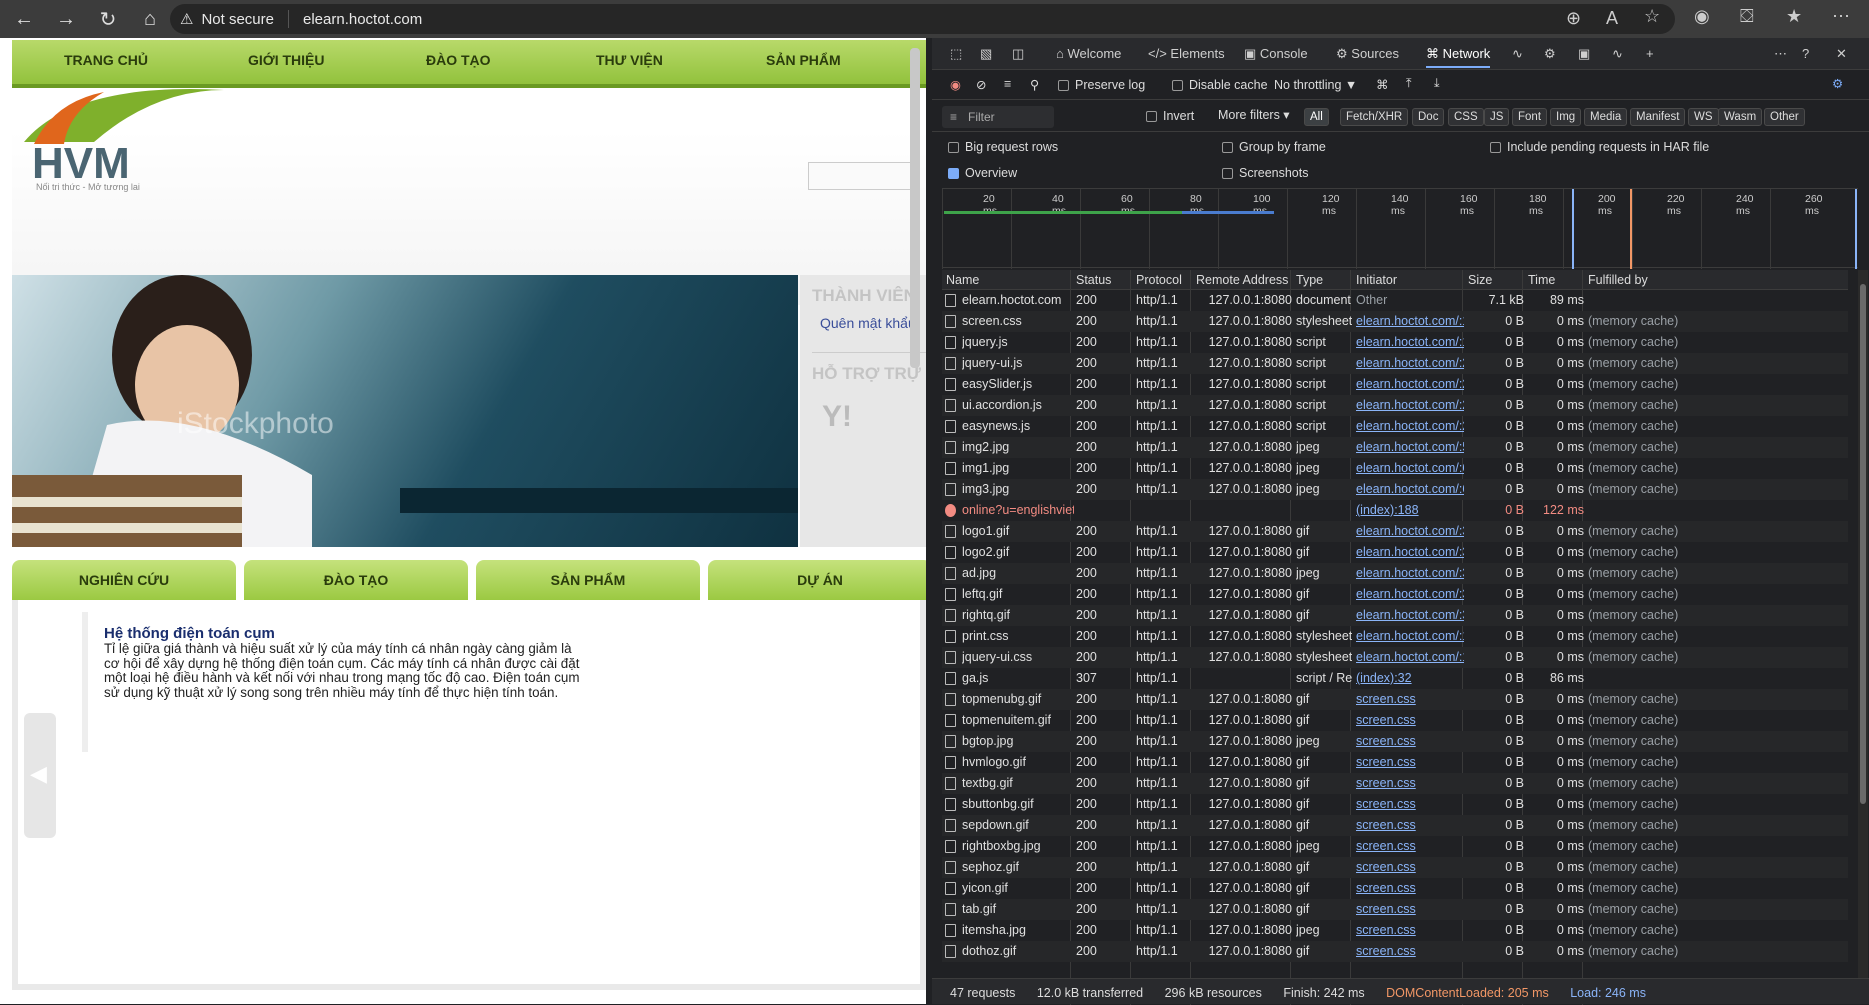  Describe the element at coordinates (458, 60) in the screenshot. I see `nav-training: ĐÀO TẠO` at that location.